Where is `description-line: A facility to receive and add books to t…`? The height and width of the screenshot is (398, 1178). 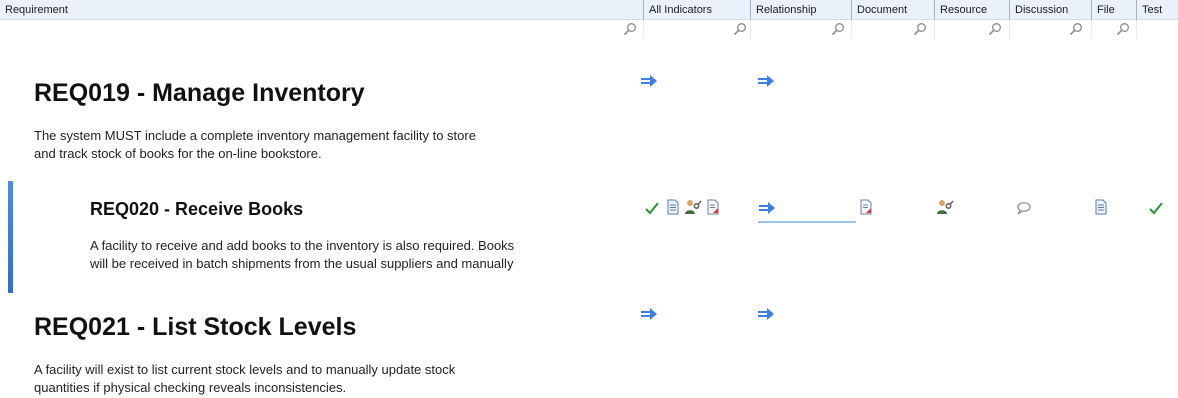
description-line: A facility to receive and add books to t… is located at coordinates (302, 245).